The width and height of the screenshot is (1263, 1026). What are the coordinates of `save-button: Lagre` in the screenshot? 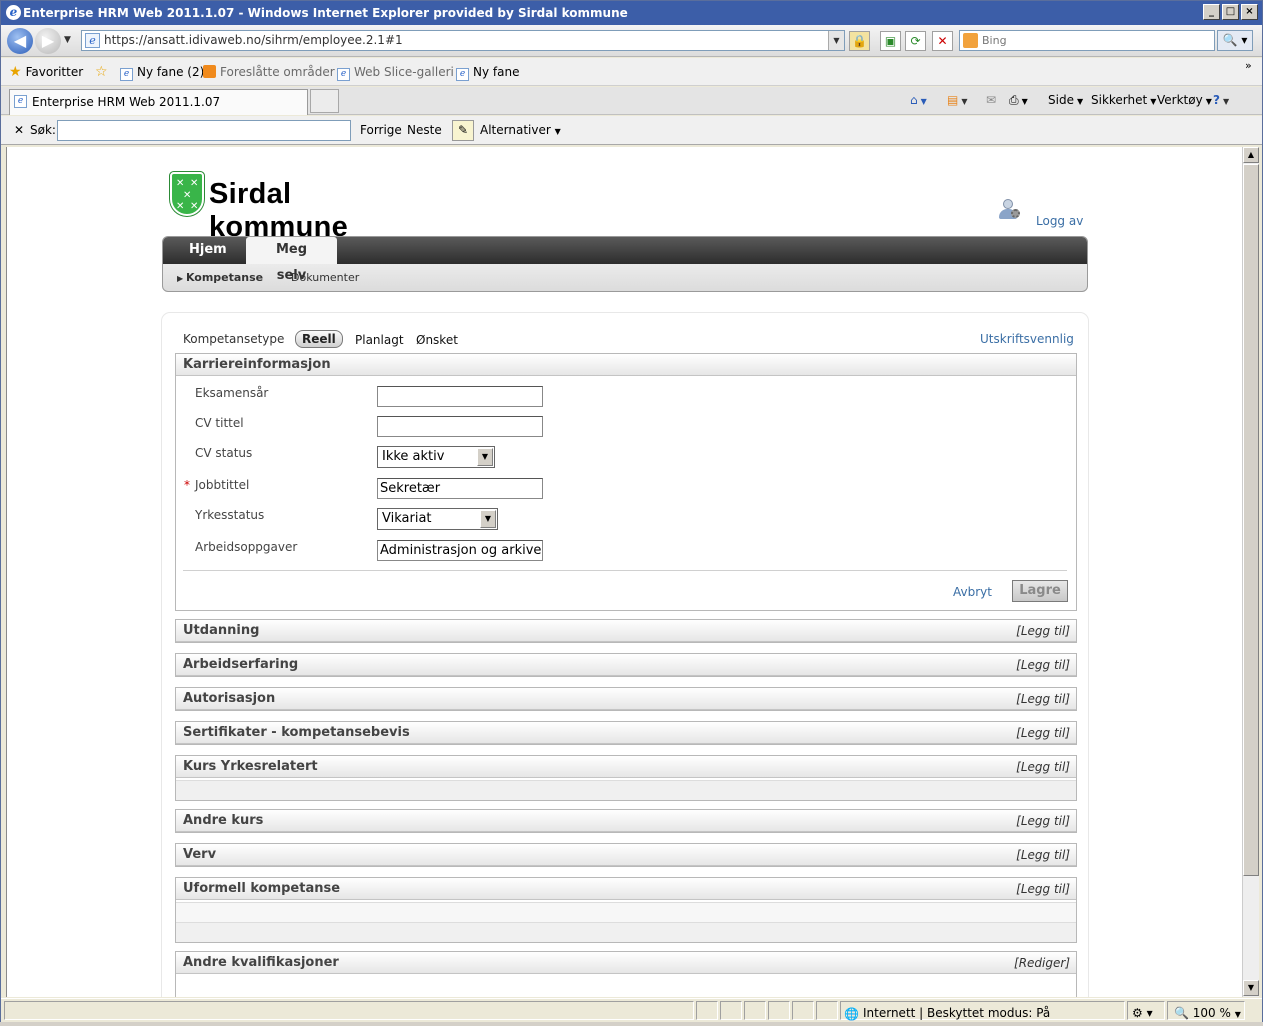 It's located at (1040, 591).